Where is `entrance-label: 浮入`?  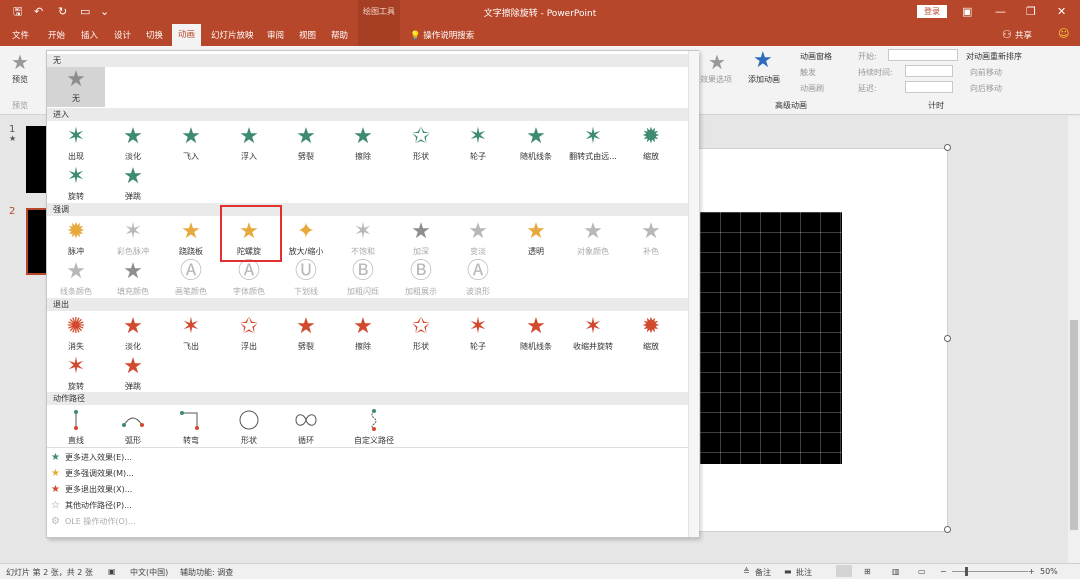 entrance-label: 浮入 is located at coordinates (249, 156).